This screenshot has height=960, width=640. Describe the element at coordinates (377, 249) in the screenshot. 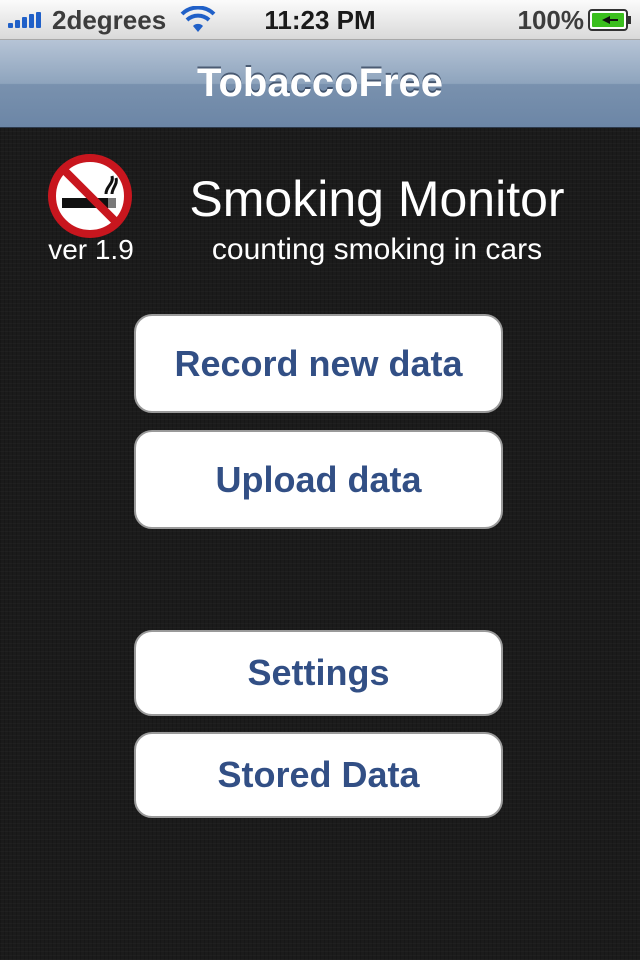

I see `app-subtitle: counting smoking in cars` at that location.